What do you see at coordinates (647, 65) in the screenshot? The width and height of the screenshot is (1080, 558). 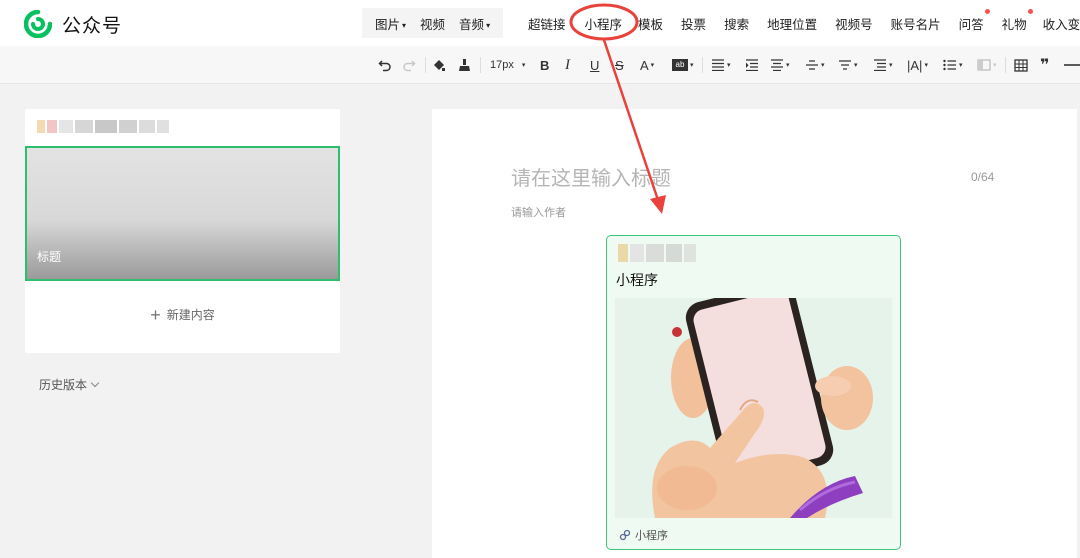 I see `font-color-icon: A ▾` at bounding box center [647, 65].